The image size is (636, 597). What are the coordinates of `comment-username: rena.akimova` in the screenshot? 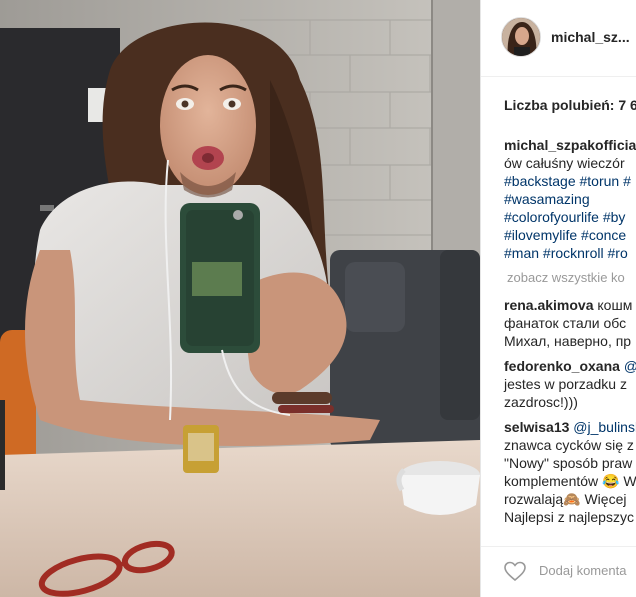 It's located at (549, 305).